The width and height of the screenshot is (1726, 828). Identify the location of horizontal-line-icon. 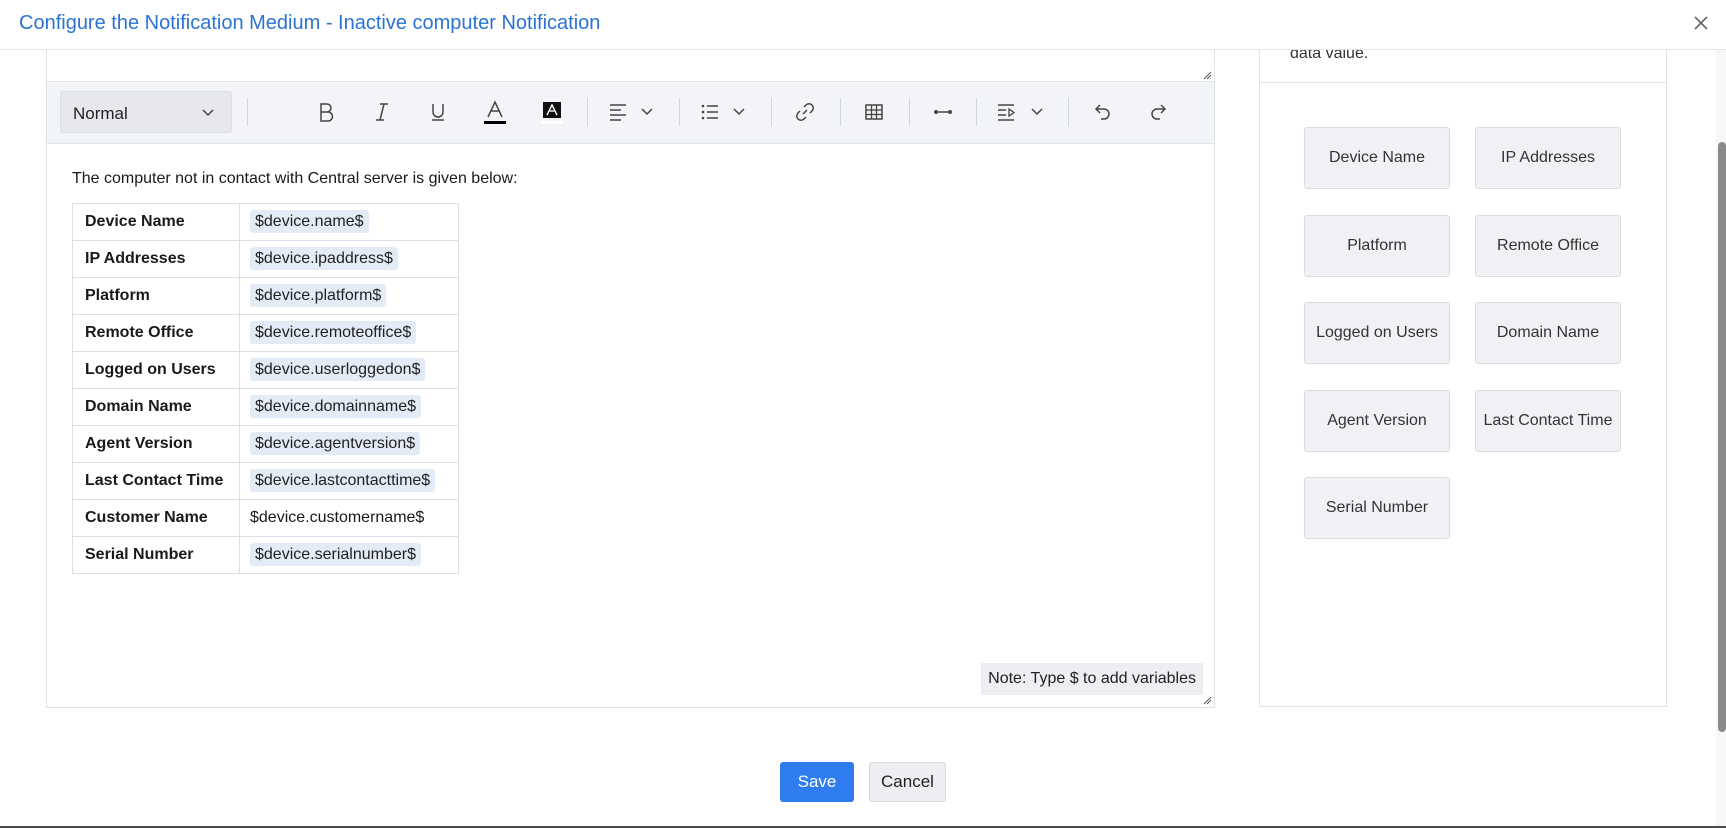
(943, 112).